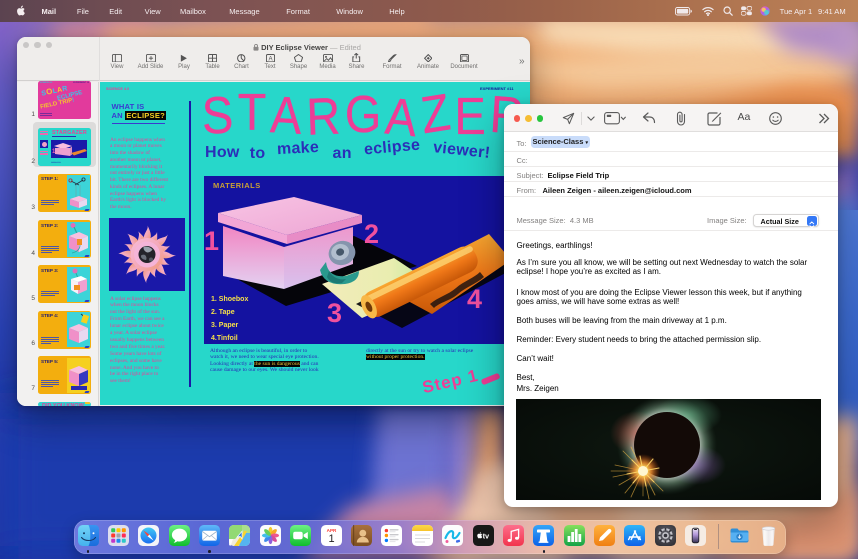  I want to click on svg-text: 3, so click(334, 313).